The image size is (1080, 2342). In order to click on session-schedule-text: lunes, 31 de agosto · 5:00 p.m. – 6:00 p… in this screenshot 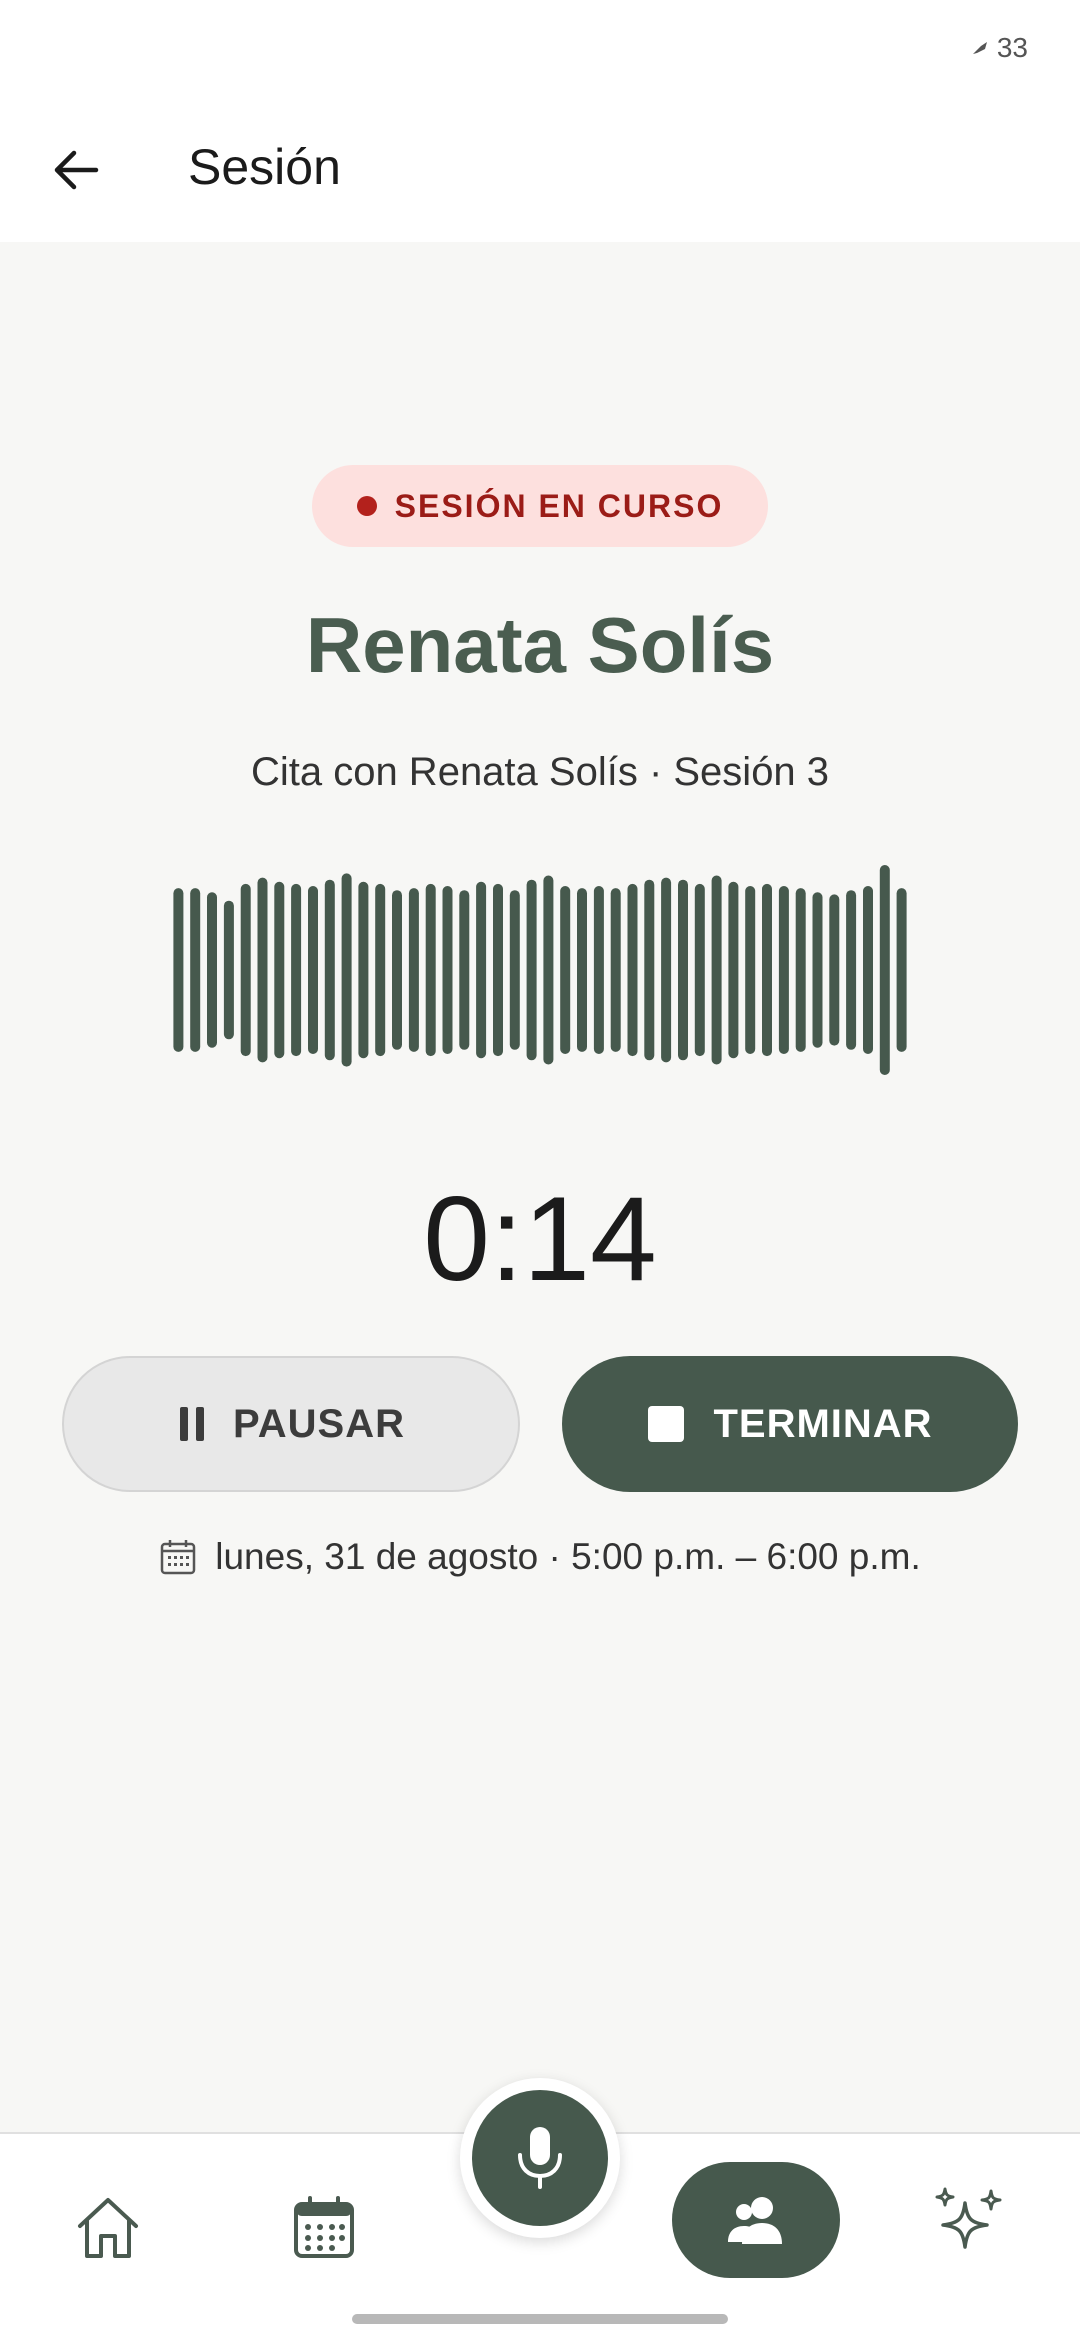, I will do `click(568, 1556)`.